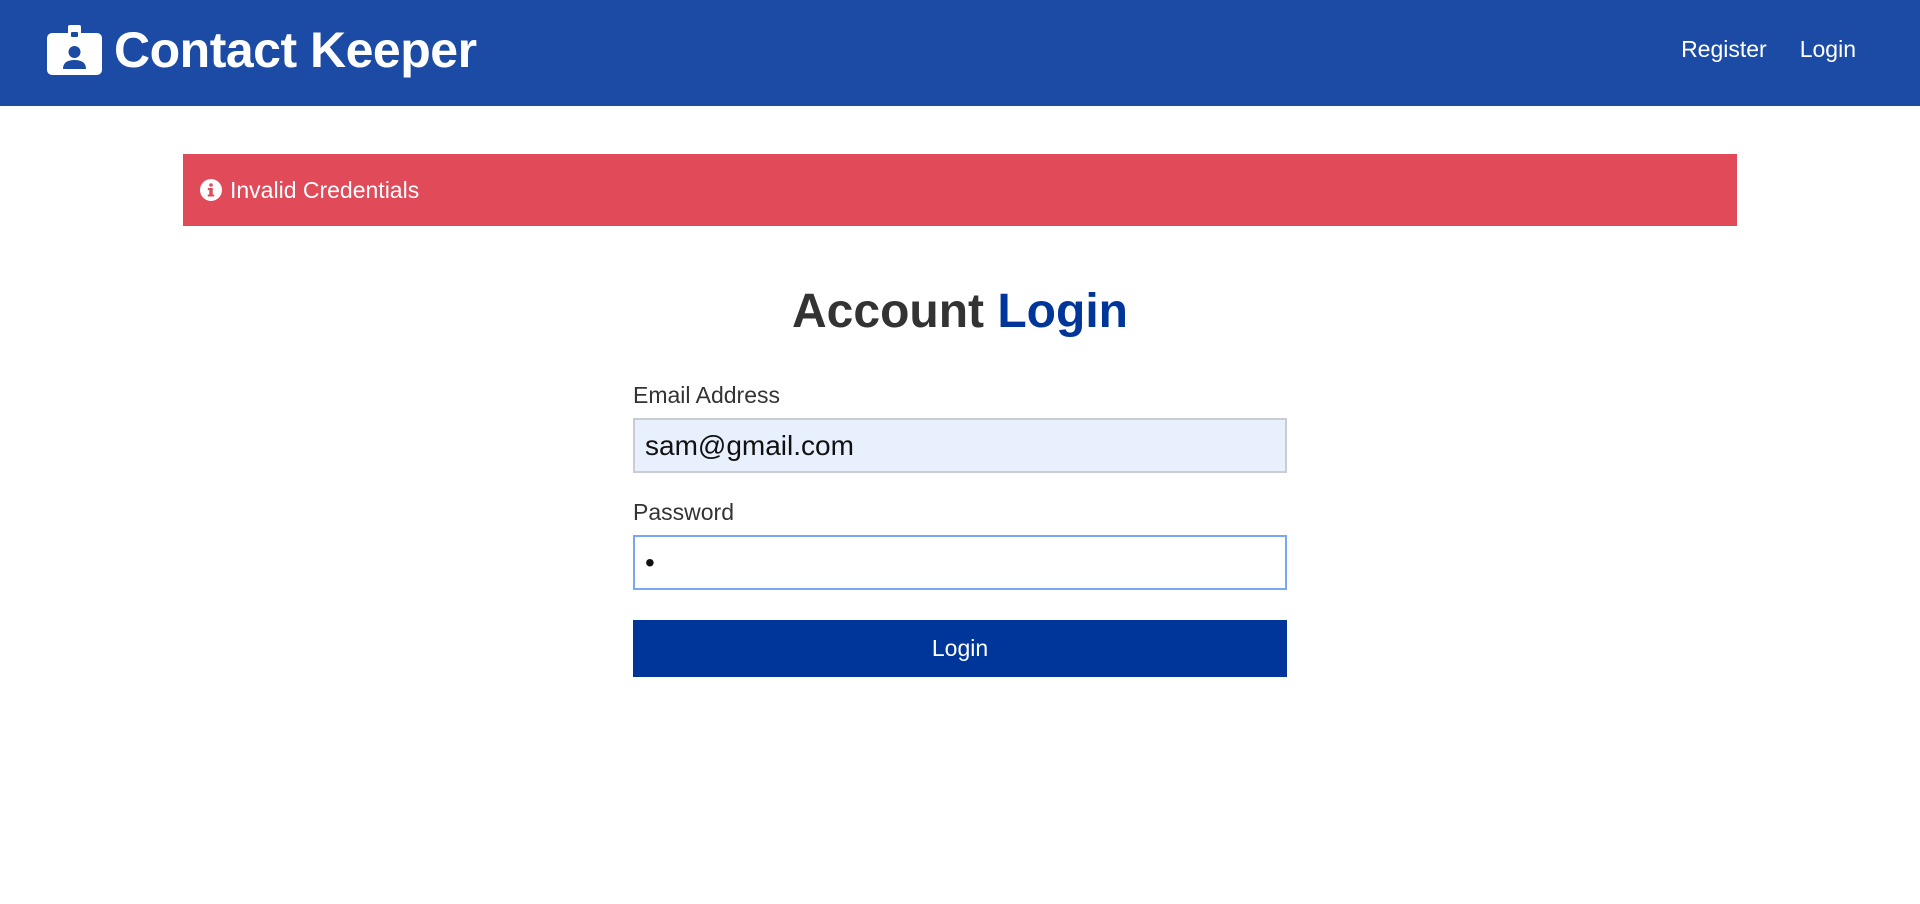 Image resolution: width=1920 pixels, height=904 pixels. I want to click on login-form: Email Address Password Login, so click(960, 528).